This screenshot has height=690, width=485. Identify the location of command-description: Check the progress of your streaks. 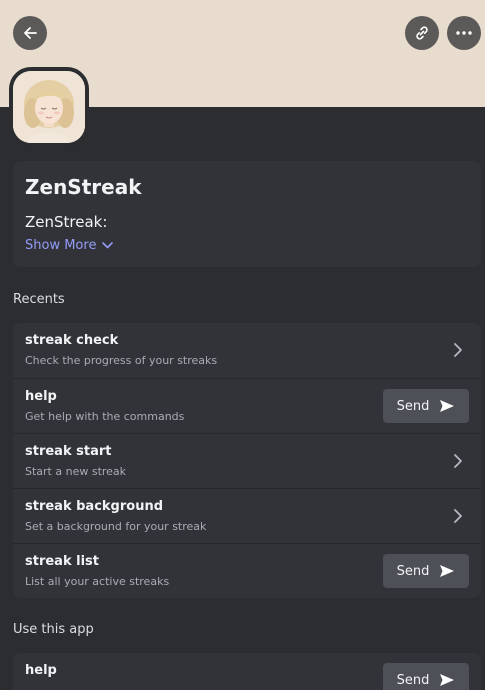
(121, 360).